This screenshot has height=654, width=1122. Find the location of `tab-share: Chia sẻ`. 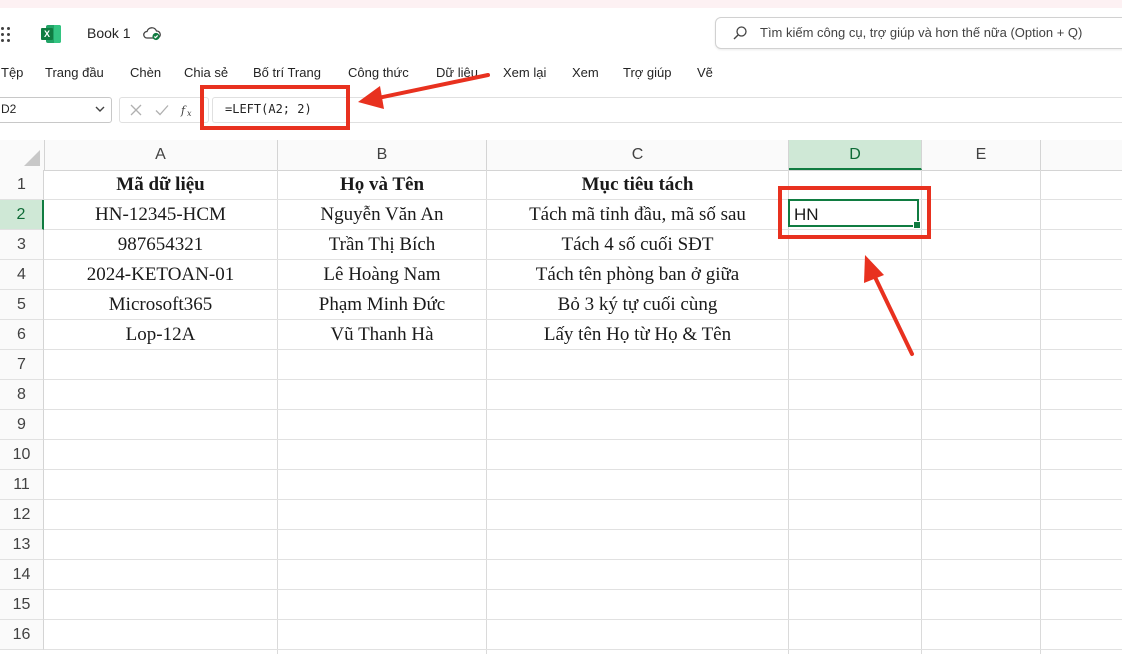

tab-share: Chia sẻ is located at coordinates (206, 72).